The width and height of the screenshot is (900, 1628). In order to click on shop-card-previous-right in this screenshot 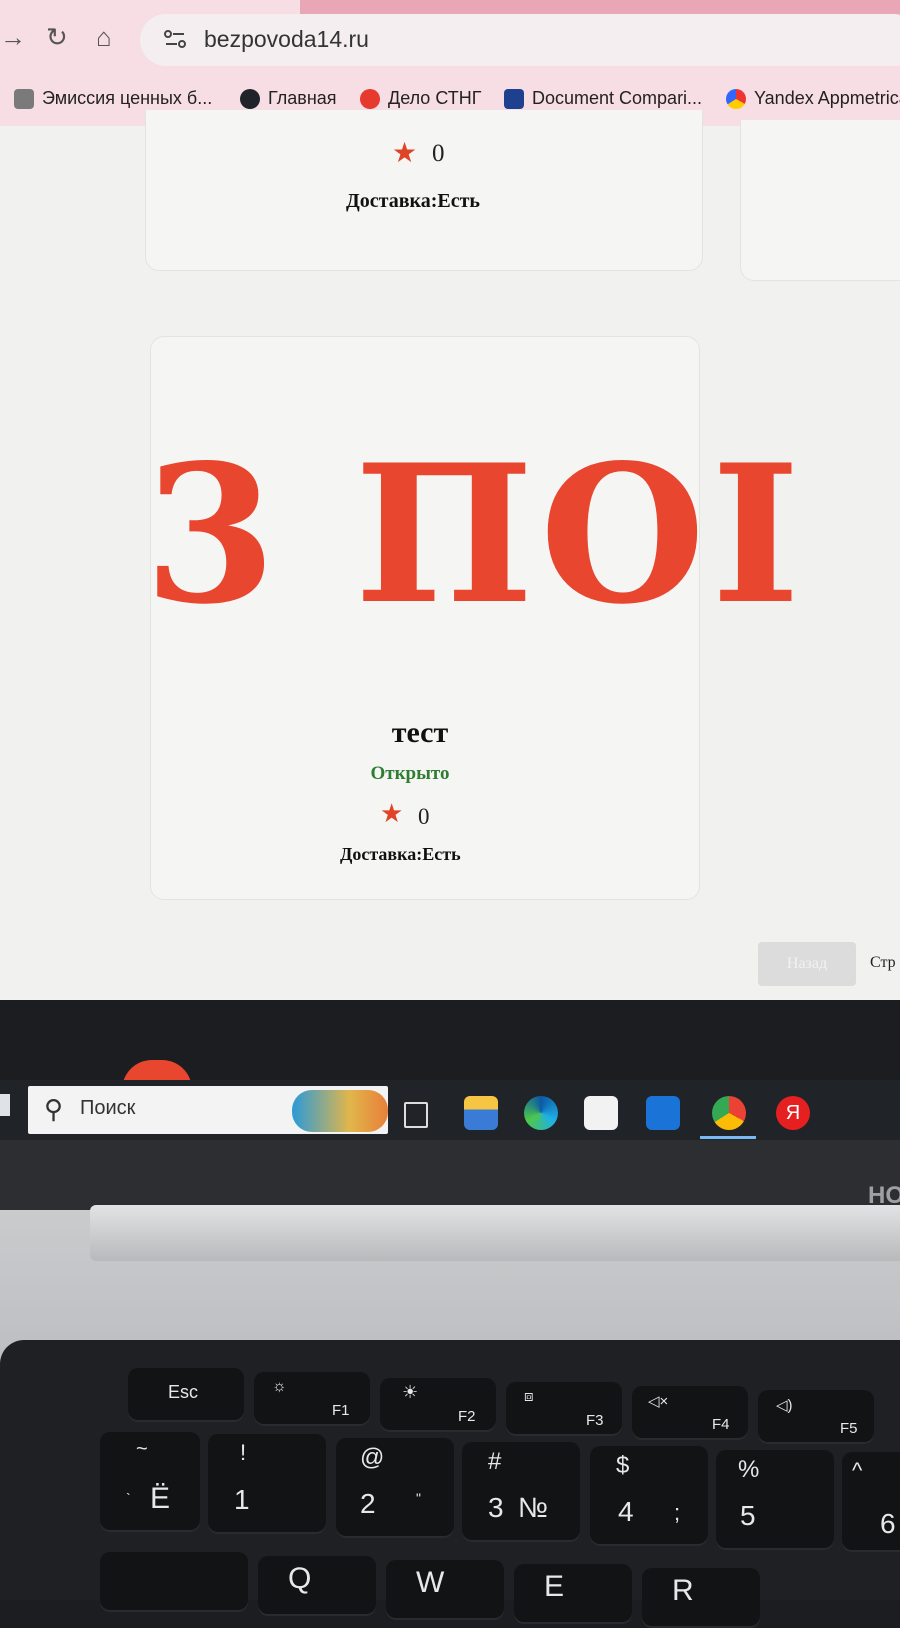, I will do `click(820, 200)`.